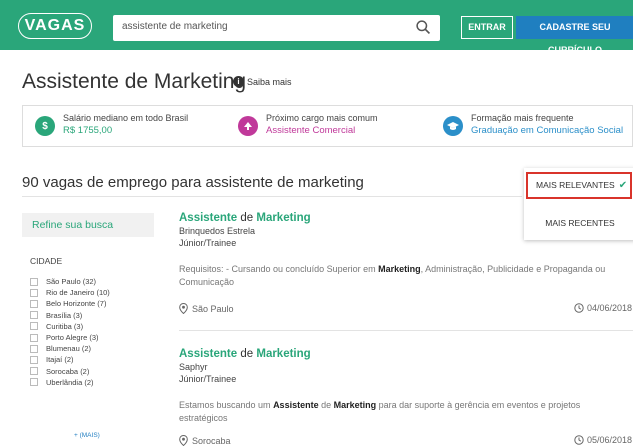 This screenshot has height=447, width=633. What do you see at coordinates (248, 126) in the screenshot?
I see `arrow-up-icon` at bounding box center [248, 126].